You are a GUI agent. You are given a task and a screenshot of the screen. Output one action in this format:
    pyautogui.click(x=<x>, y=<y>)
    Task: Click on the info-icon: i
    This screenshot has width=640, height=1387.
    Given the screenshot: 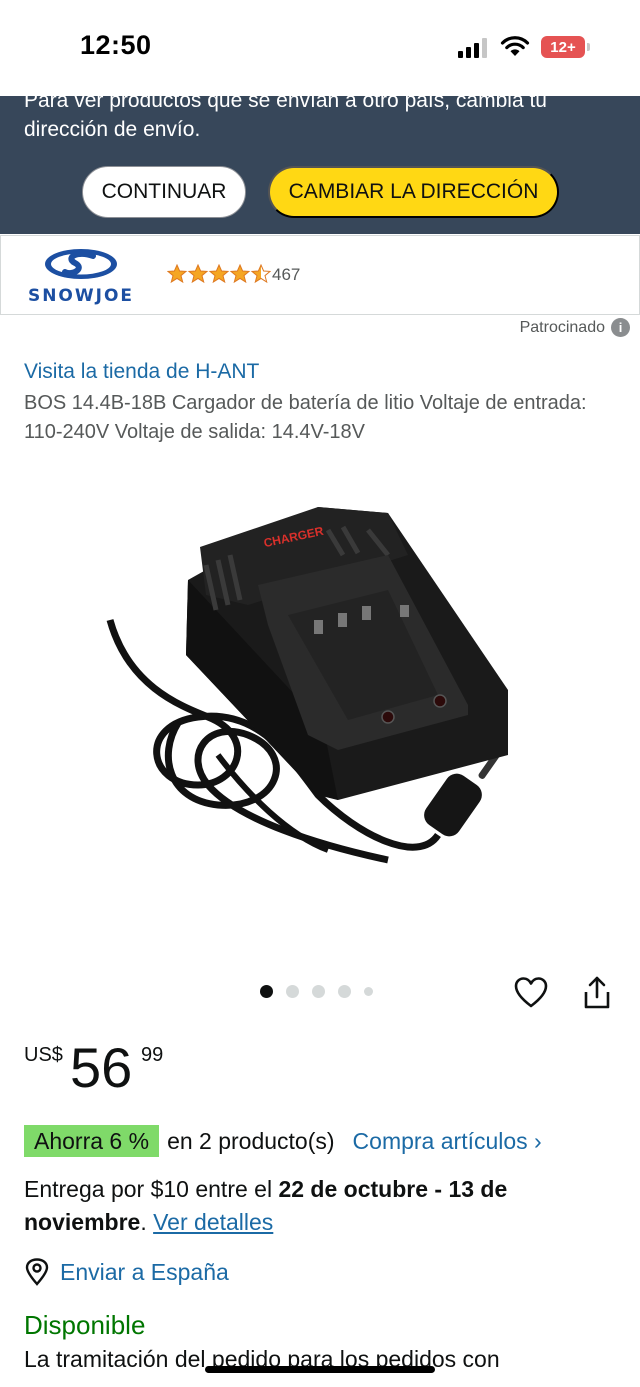 What is the action you would take?
    pyautogui.click(x=620, y=327)
    